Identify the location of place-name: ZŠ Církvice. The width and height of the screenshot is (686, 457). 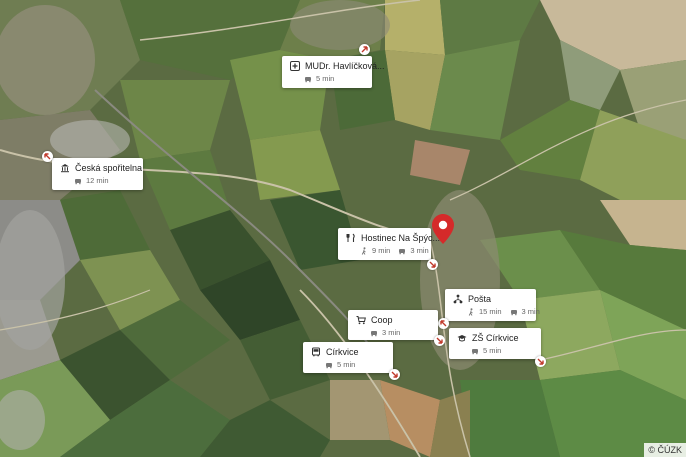
(495, 338).